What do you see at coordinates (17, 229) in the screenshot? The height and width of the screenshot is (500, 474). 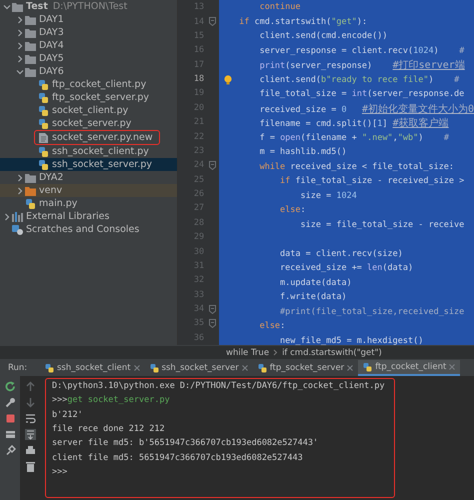 I see `scratches-icon` at bounding box center [17, 229].